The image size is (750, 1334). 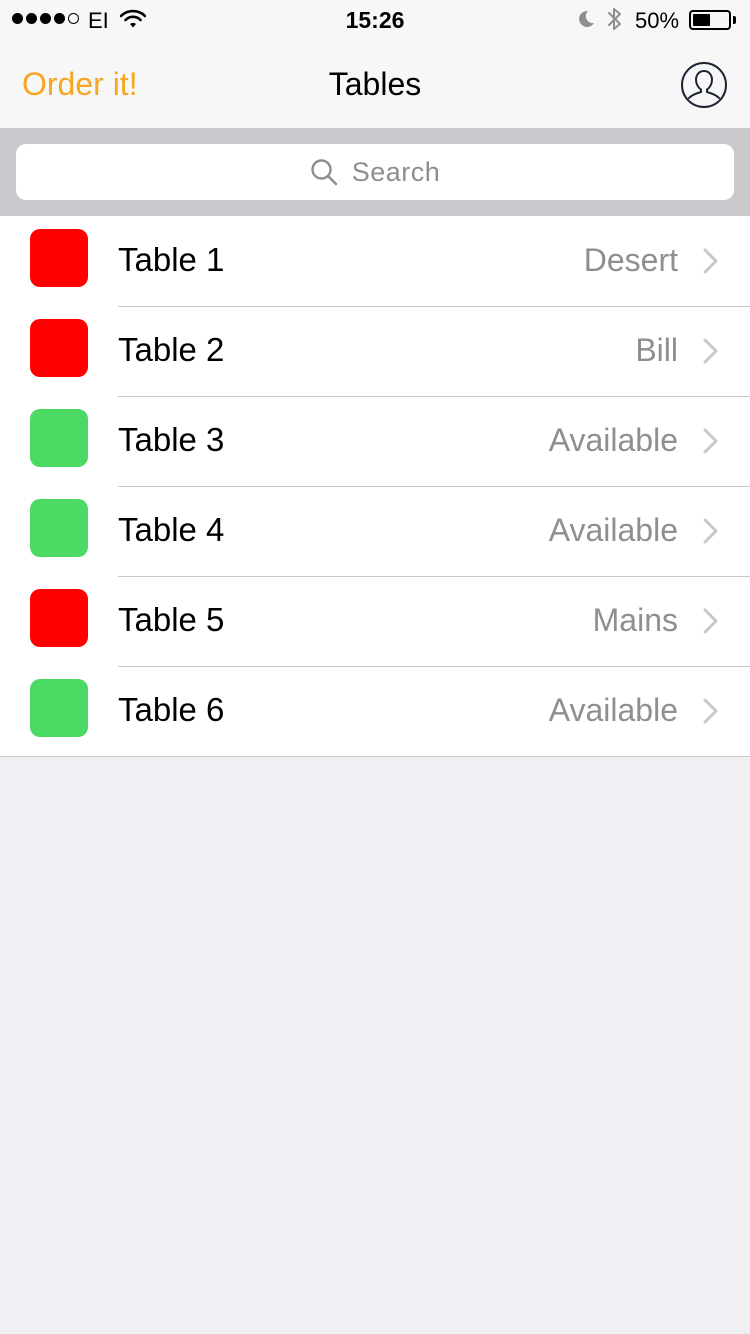 What do you see at coordinates (375, 351) in the screenshot?
I see `table-row: Table 2 Bill` at bounding box center [375, 351].